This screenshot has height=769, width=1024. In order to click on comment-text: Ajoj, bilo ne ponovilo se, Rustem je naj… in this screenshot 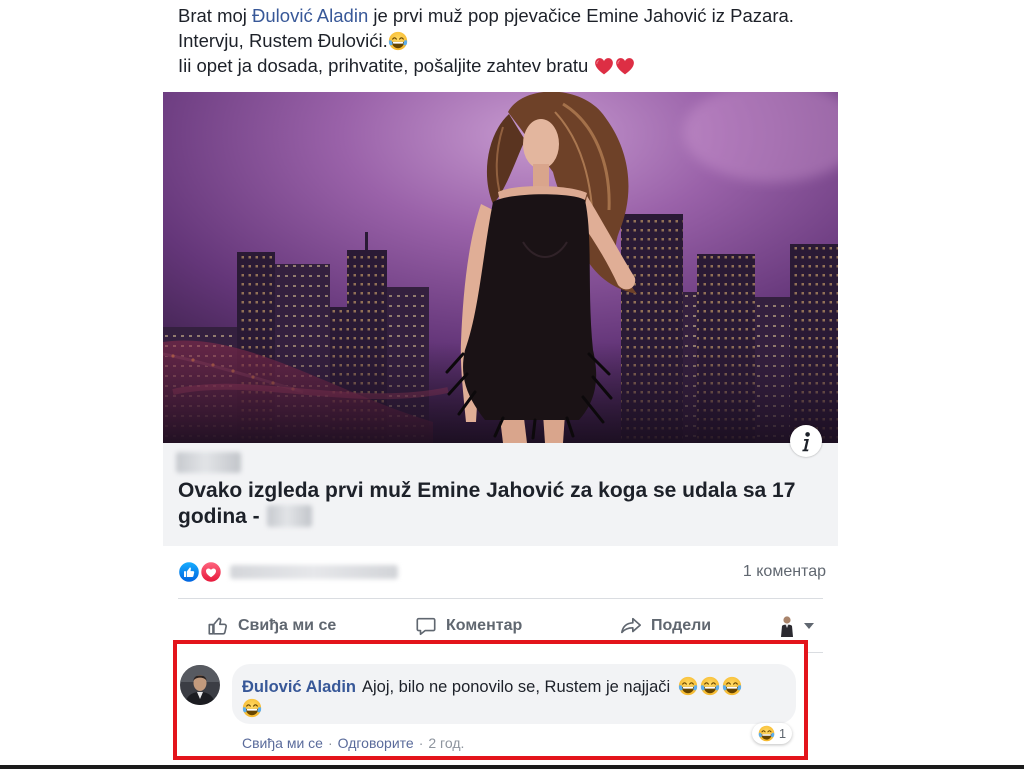, I will do `click(516, 687)`.